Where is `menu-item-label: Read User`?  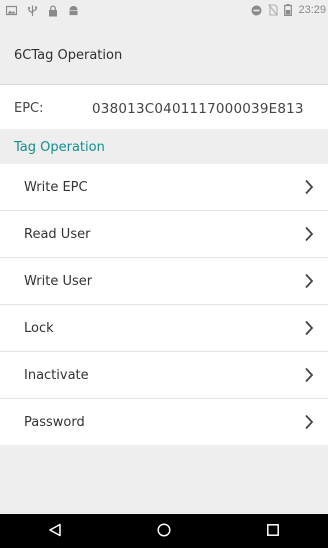 menu-item-label: Read User is located at coordinates (57, 234).